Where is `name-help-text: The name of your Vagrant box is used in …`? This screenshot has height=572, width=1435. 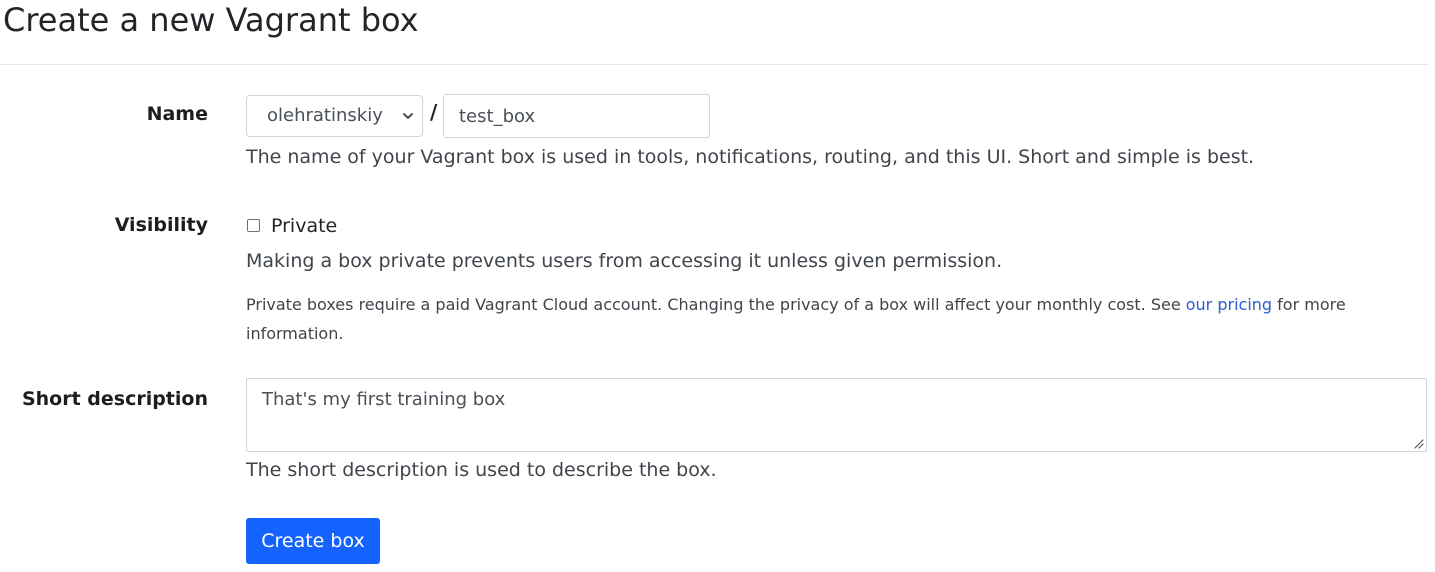
name-help-text: The name of your Vagrant box is used in … is located at coordinates (750, 157).